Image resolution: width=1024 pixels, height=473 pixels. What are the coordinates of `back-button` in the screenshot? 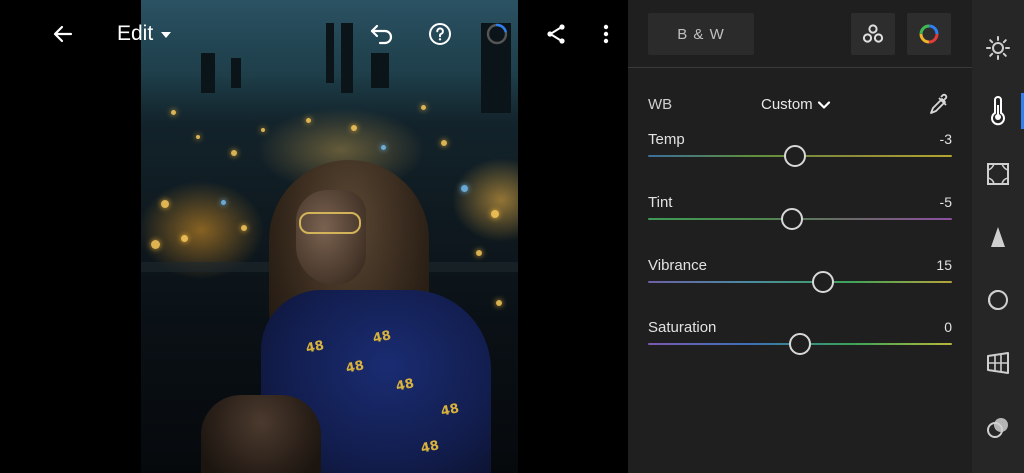 It's located at (63, 34).